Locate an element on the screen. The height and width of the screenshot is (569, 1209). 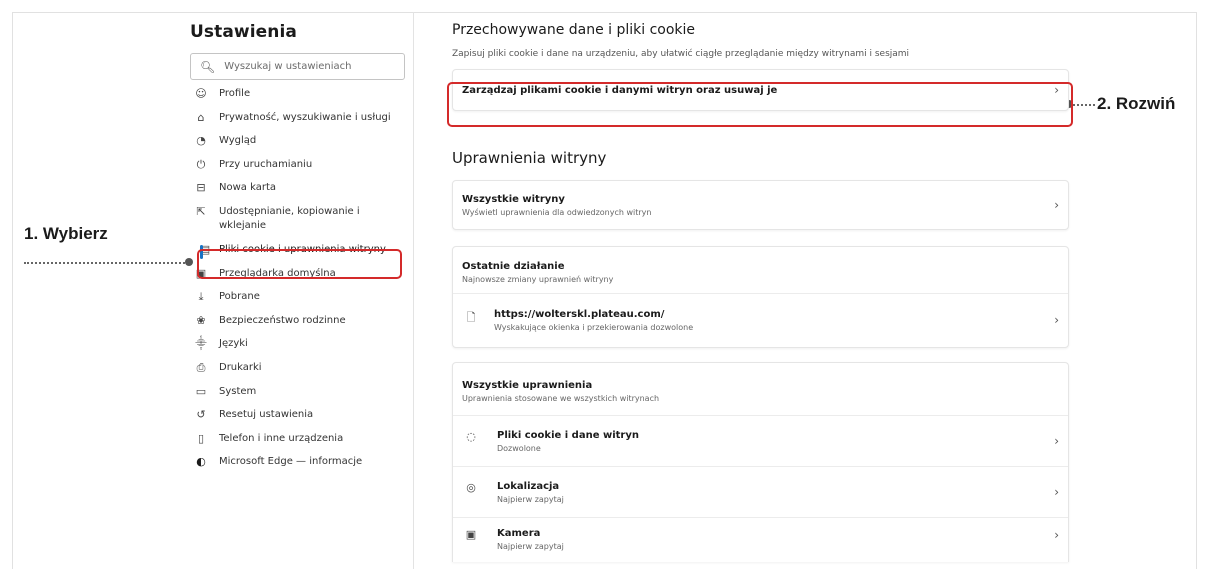
sidebar-item-downloads: ⤓ Pobrane is located at coordinates (297, 302).